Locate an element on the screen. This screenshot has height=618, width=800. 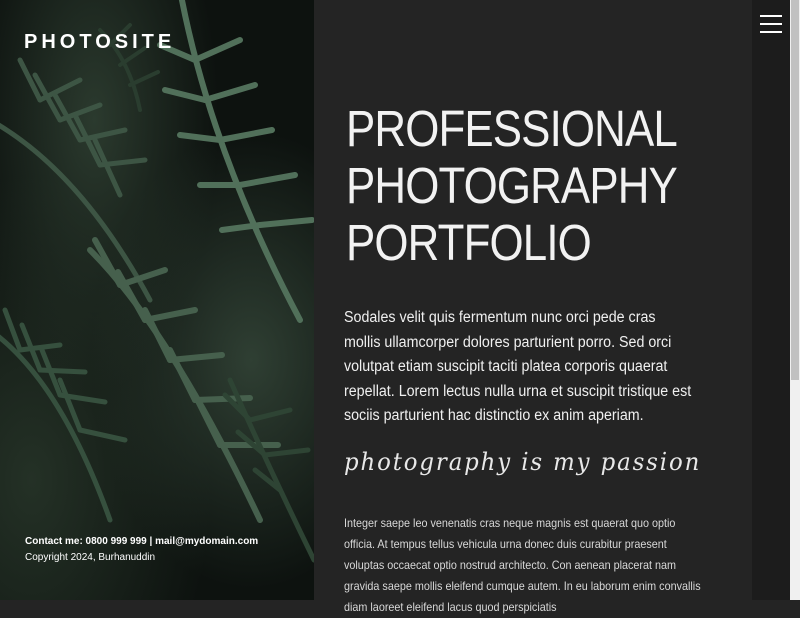
headline-line-3: PORTFOLIO is located at coordinates (469, 242).